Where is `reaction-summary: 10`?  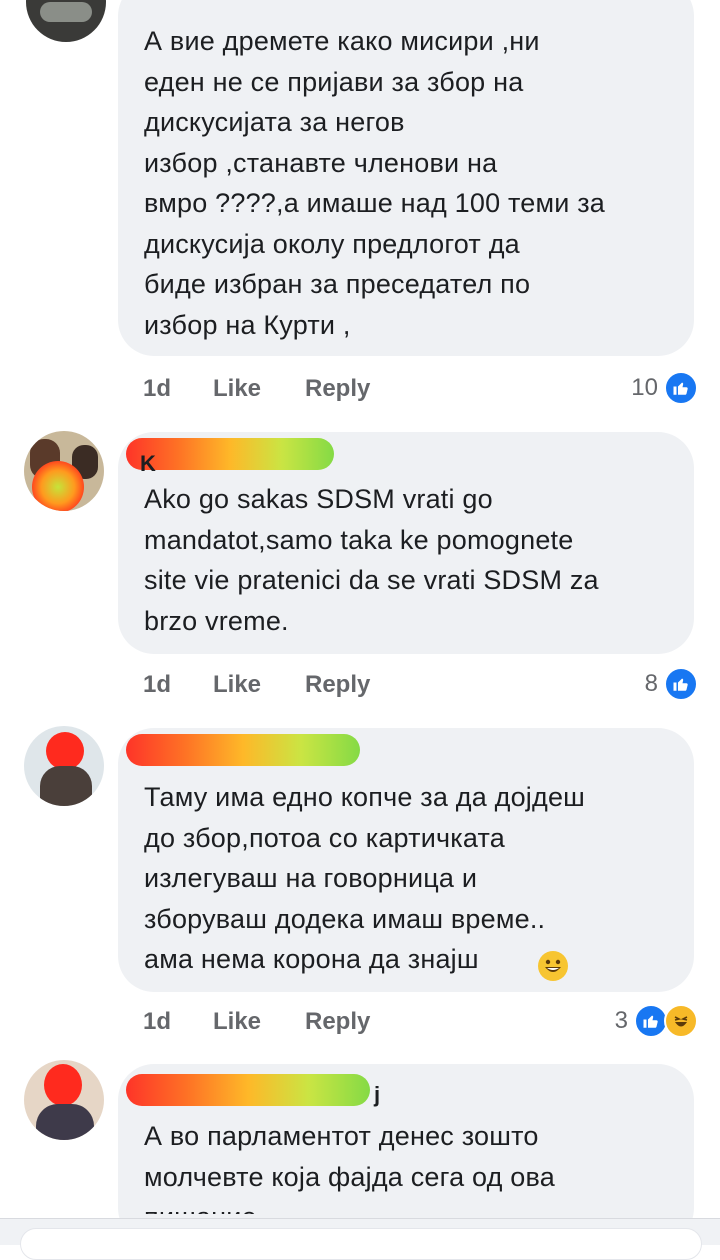 reaction-summary: 10 is located at coordinates (664, 388).